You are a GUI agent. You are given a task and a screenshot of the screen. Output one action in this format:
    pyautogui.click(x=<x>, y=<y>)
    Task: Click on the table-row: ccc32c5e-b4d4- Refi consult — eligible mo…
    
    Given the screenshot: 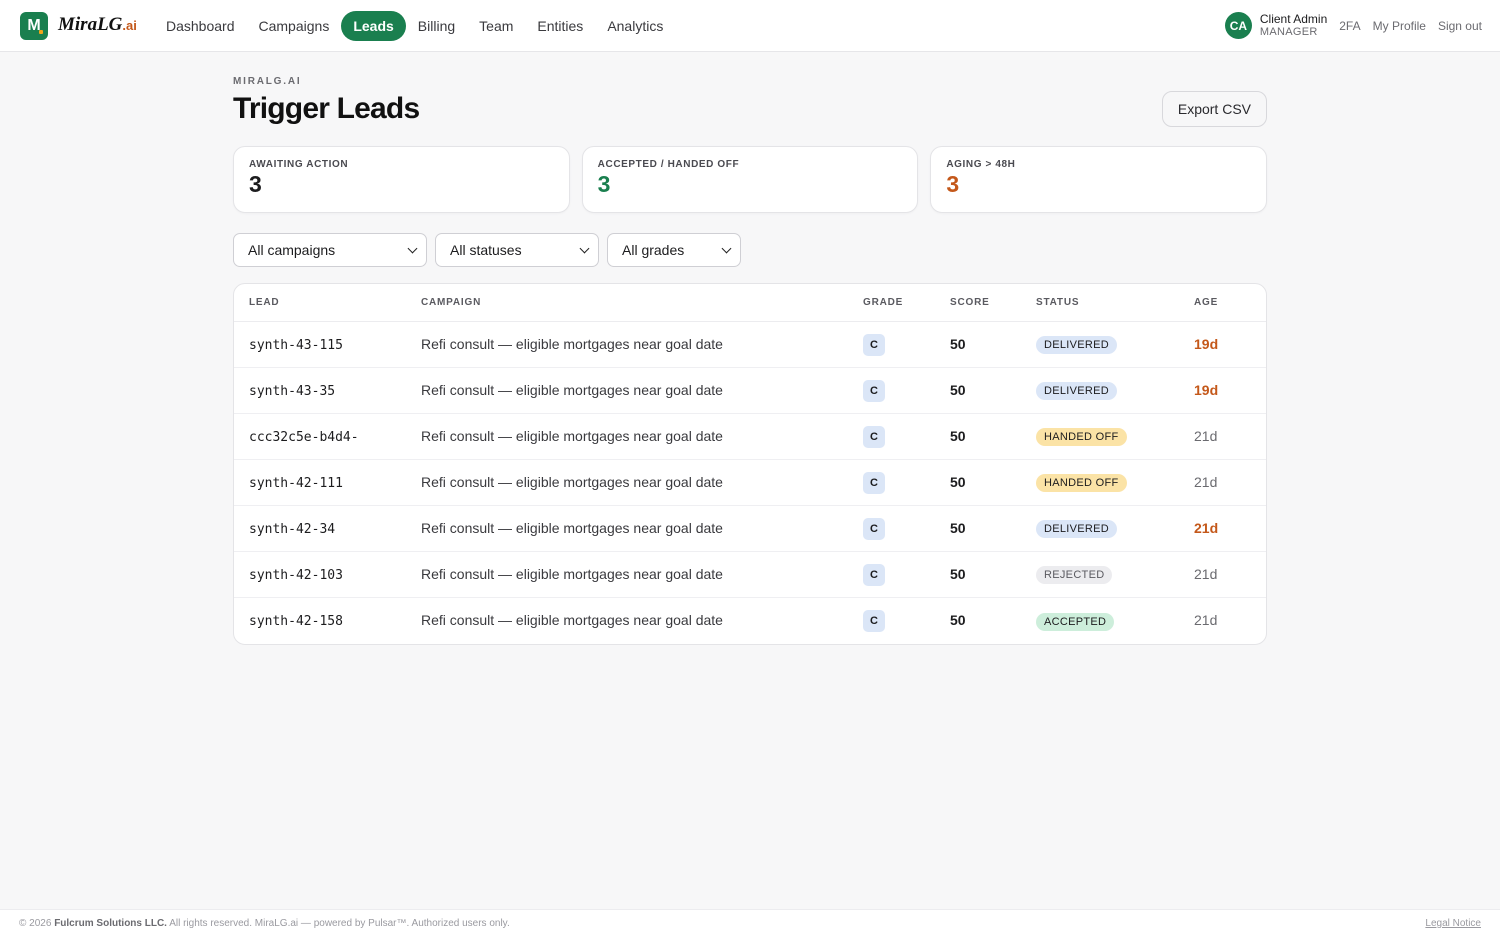 What is the action you would take?
    pyautogui.click(x=750, y=437)
    